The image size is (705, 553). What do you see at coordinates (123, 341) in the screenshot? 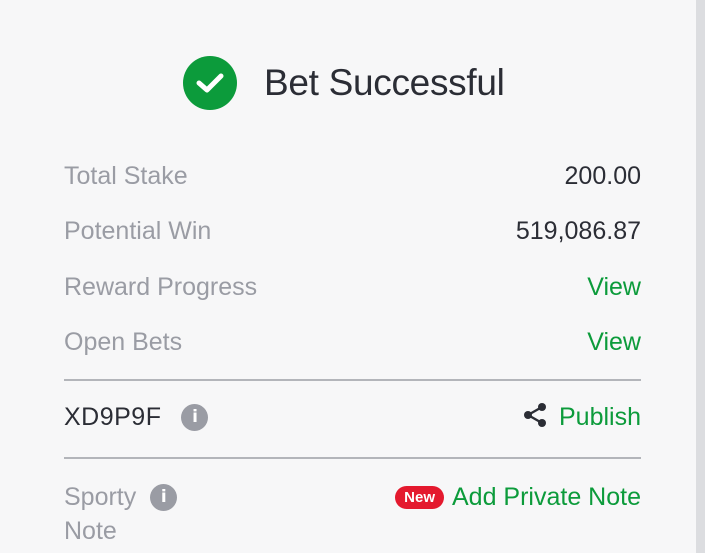
I see `open-bets-label: Open Bets` at bounding box center [123, 341].